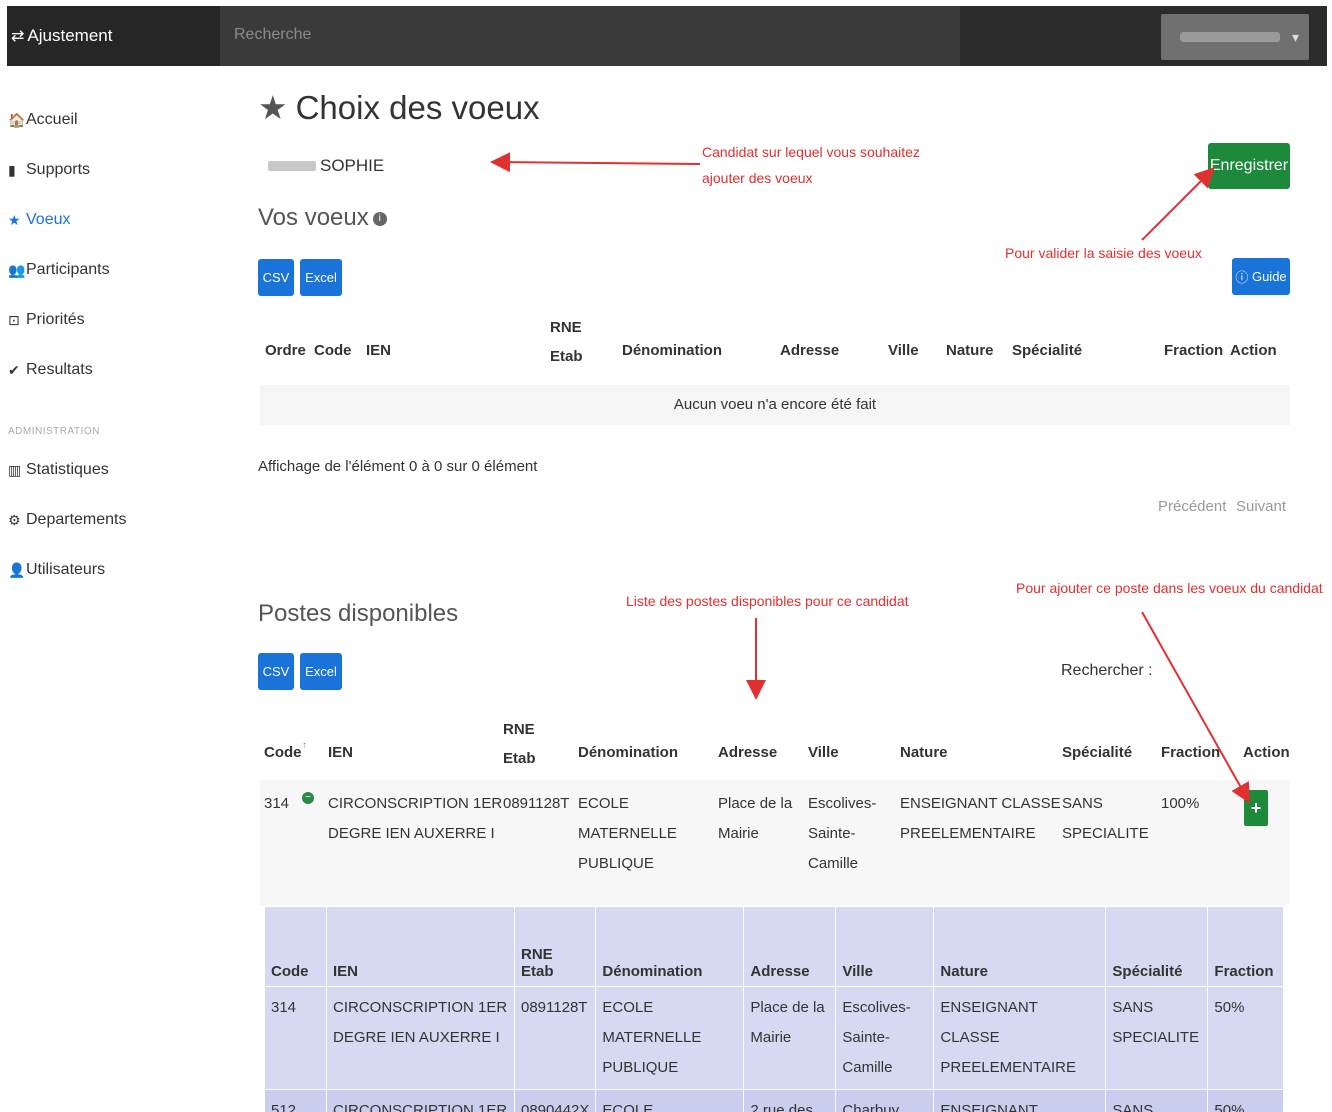 This screenshot has width=1332, height=1112. Describe the element at coordinates (17, 269) in the screenshot. I see `users-icon: 👥` at that location.